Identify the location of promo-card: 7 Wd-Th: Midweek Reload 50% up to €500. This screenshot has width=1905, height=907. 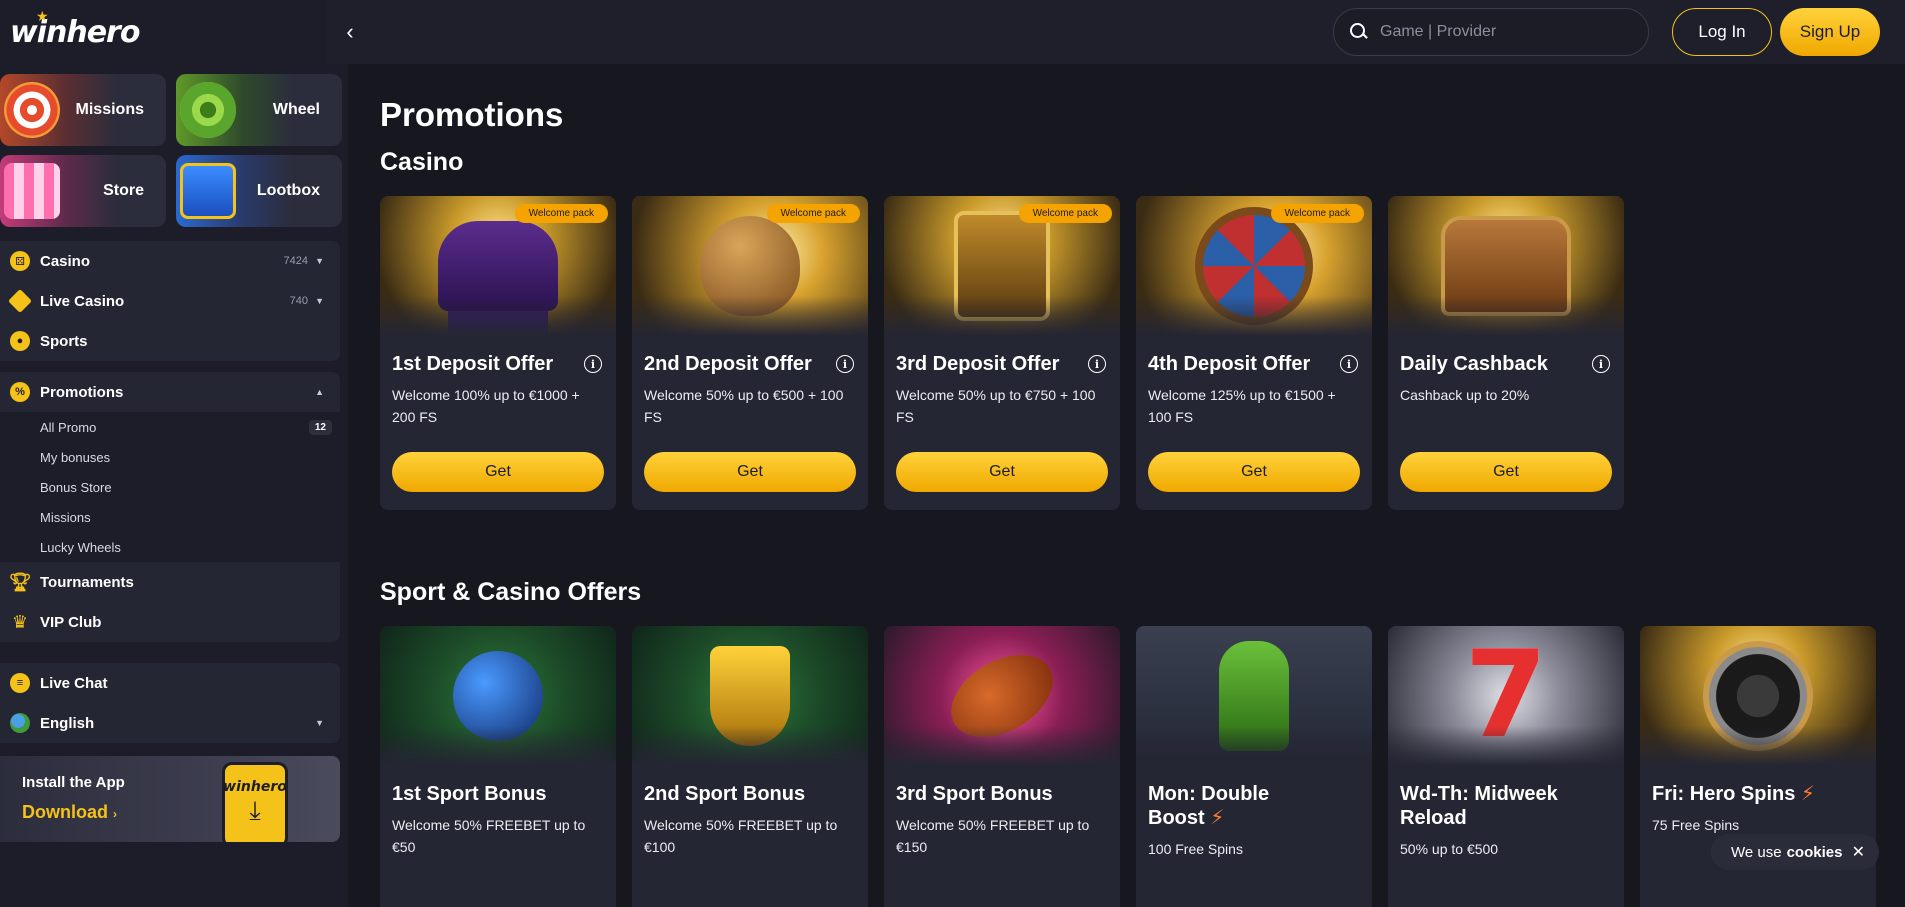
(1506, 766).